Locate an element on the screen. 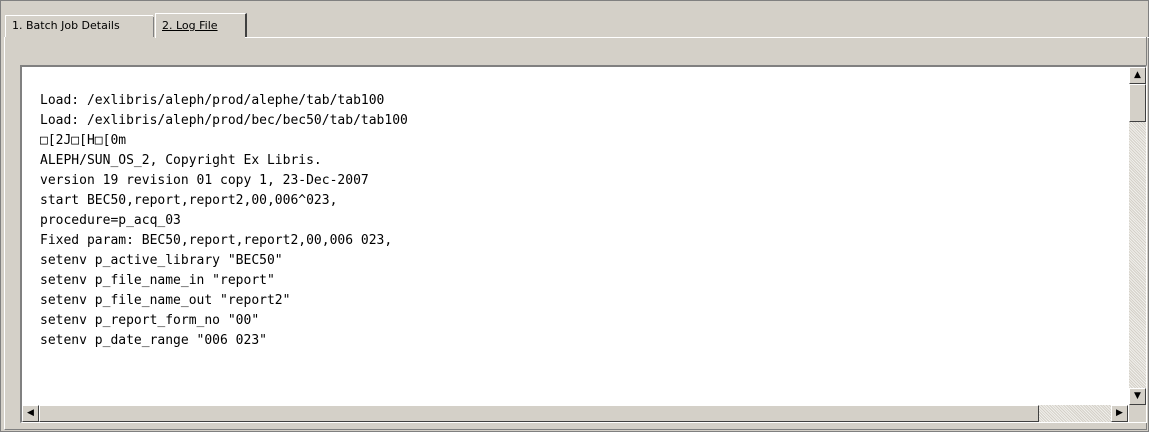  tab-divider is located at coordinates (153, 27).